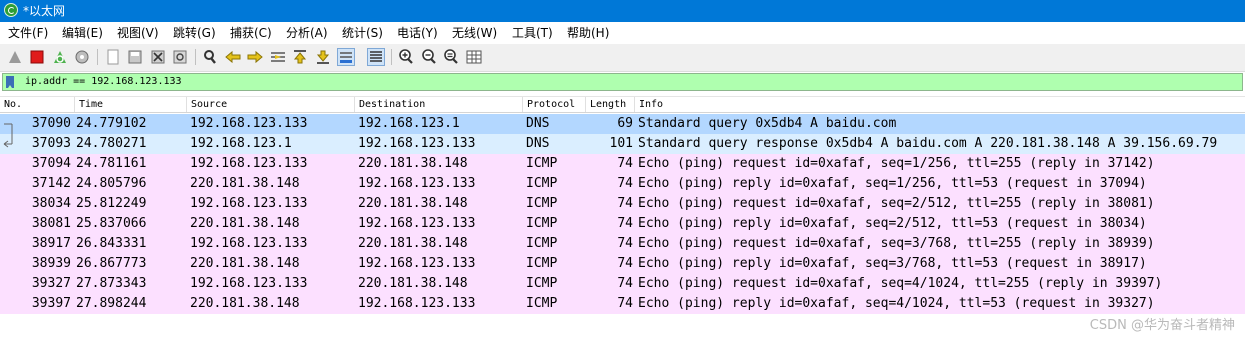  I want to click on packet-no: 39327, so click(51, 283).